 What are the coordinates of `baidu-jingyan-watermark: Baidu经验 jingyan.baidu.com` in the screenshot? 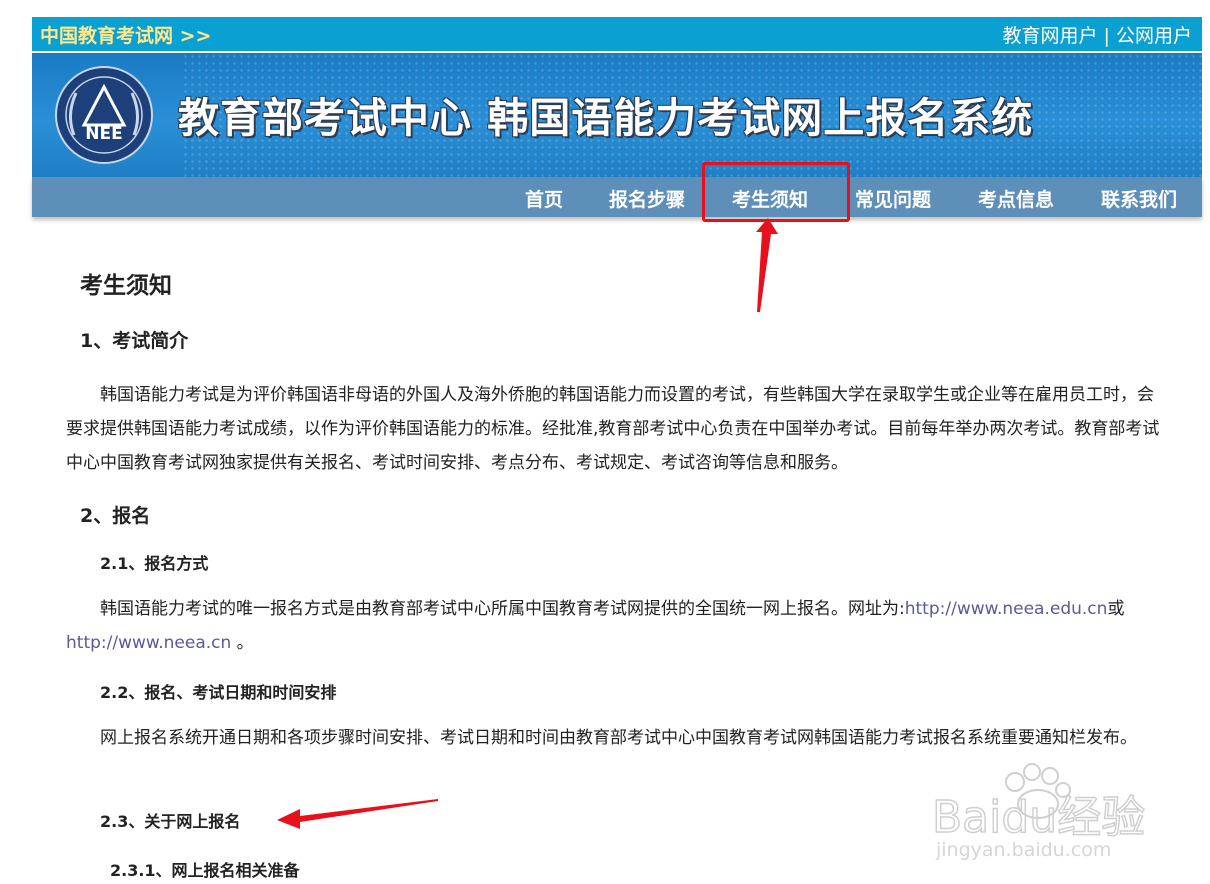 It's located at (1038, 811).